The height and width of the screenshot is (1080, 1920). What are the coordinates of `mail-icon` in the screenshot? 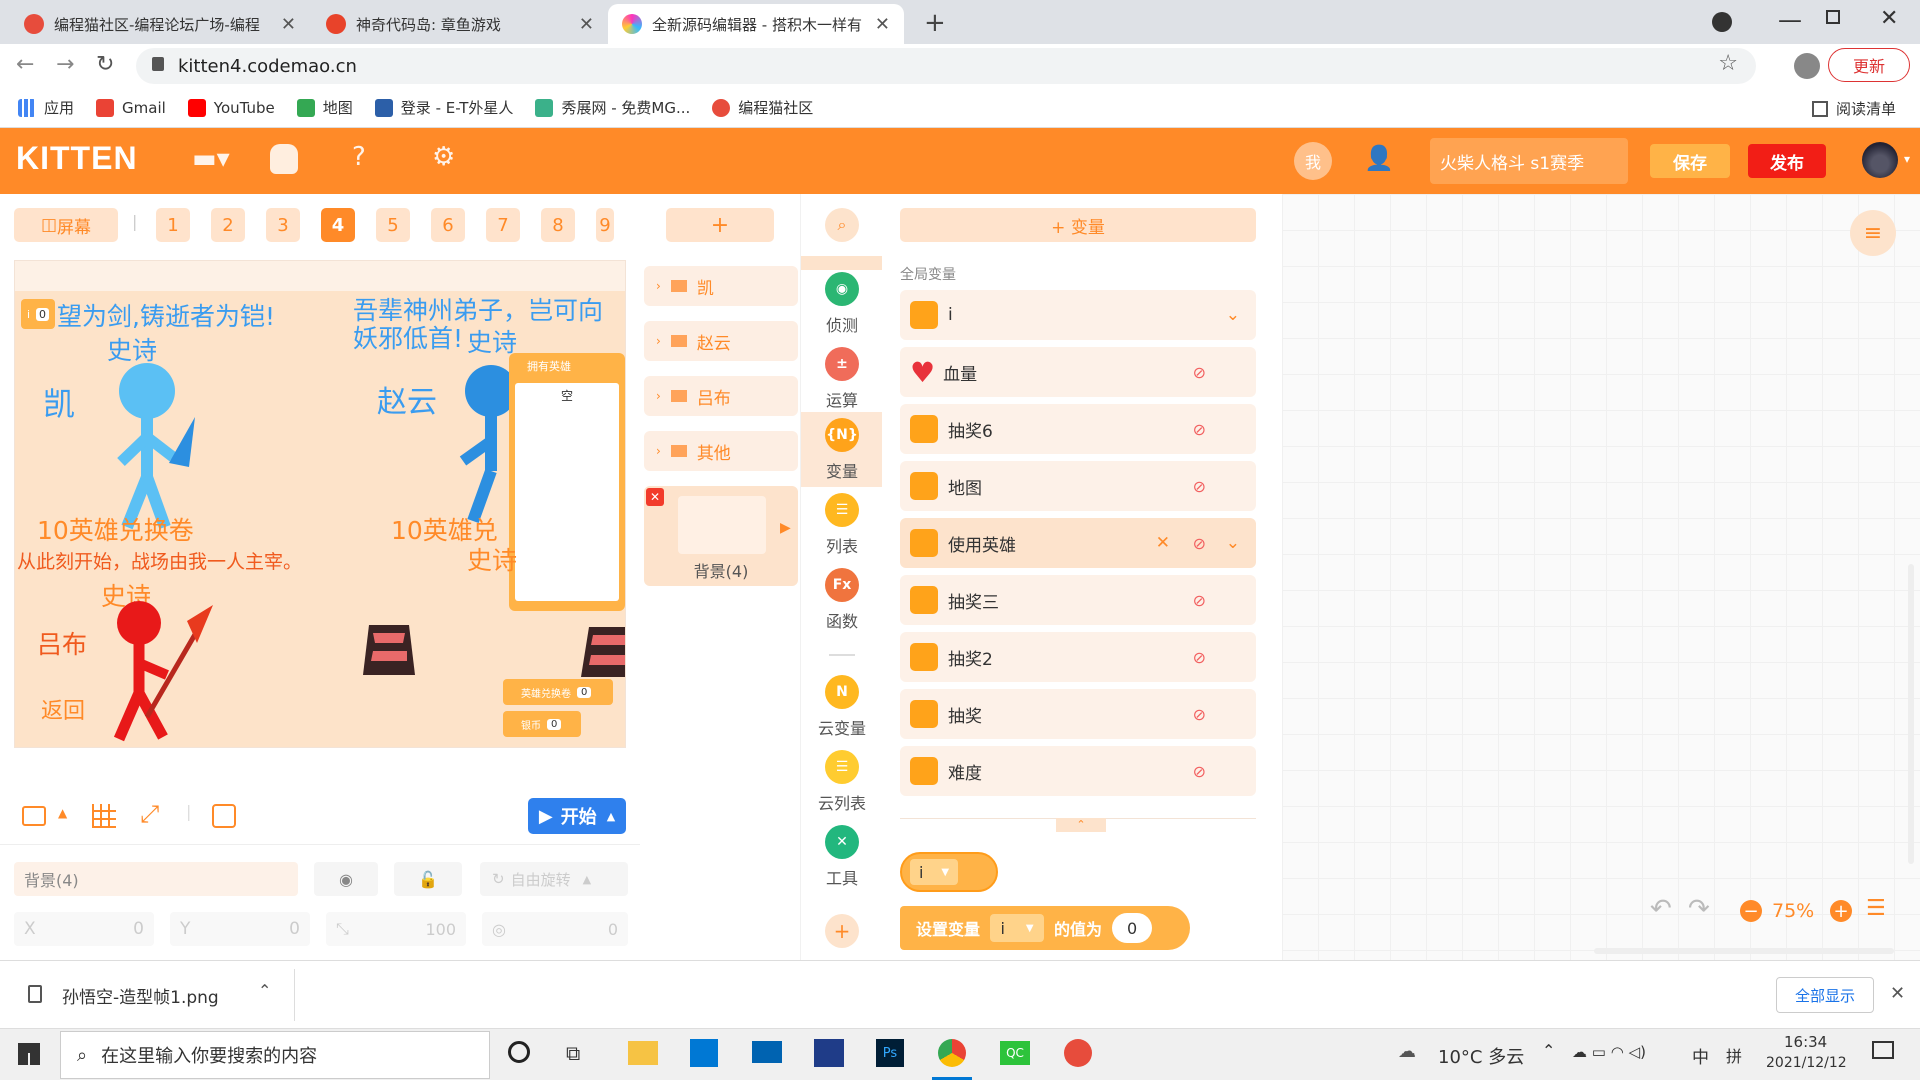 It's located at (767, 1052).